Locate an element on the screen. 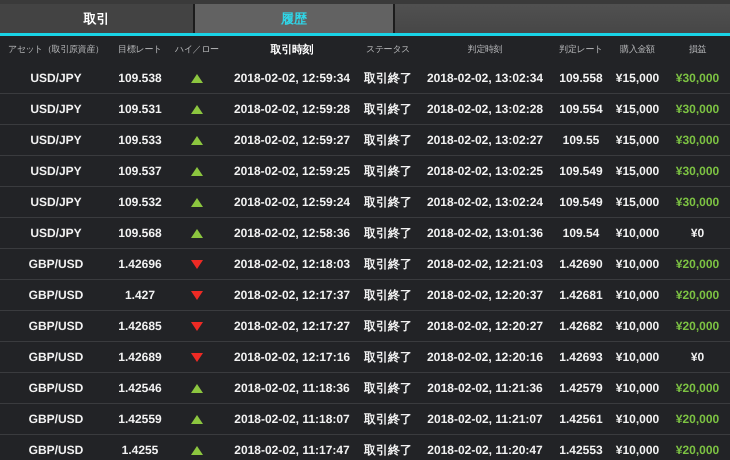 The height and width of the screenshot is (460, 730). target-rate-cell-text: 1.42696 is located at coordinates (140, 264).